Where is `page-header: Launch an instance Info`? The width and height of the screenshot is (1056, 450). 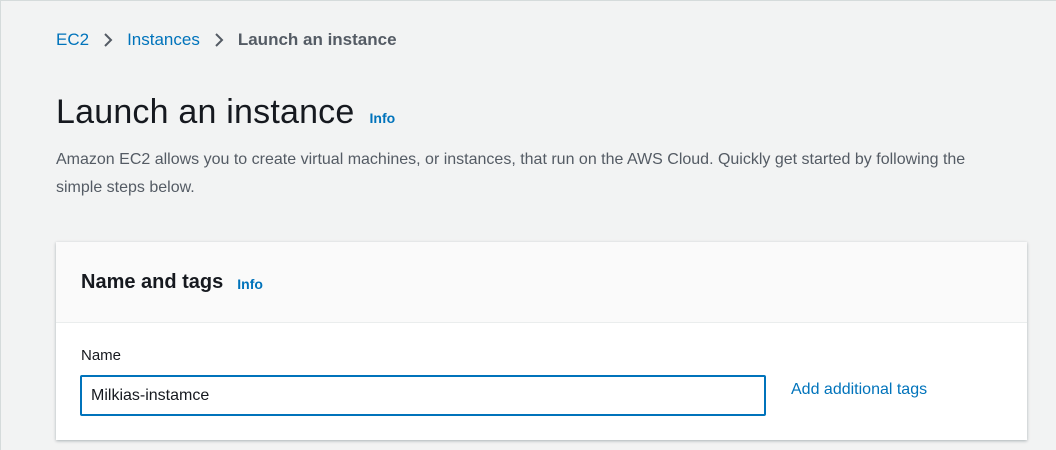 page-header: Launch an instance Info is located at coordinates (225, 112).